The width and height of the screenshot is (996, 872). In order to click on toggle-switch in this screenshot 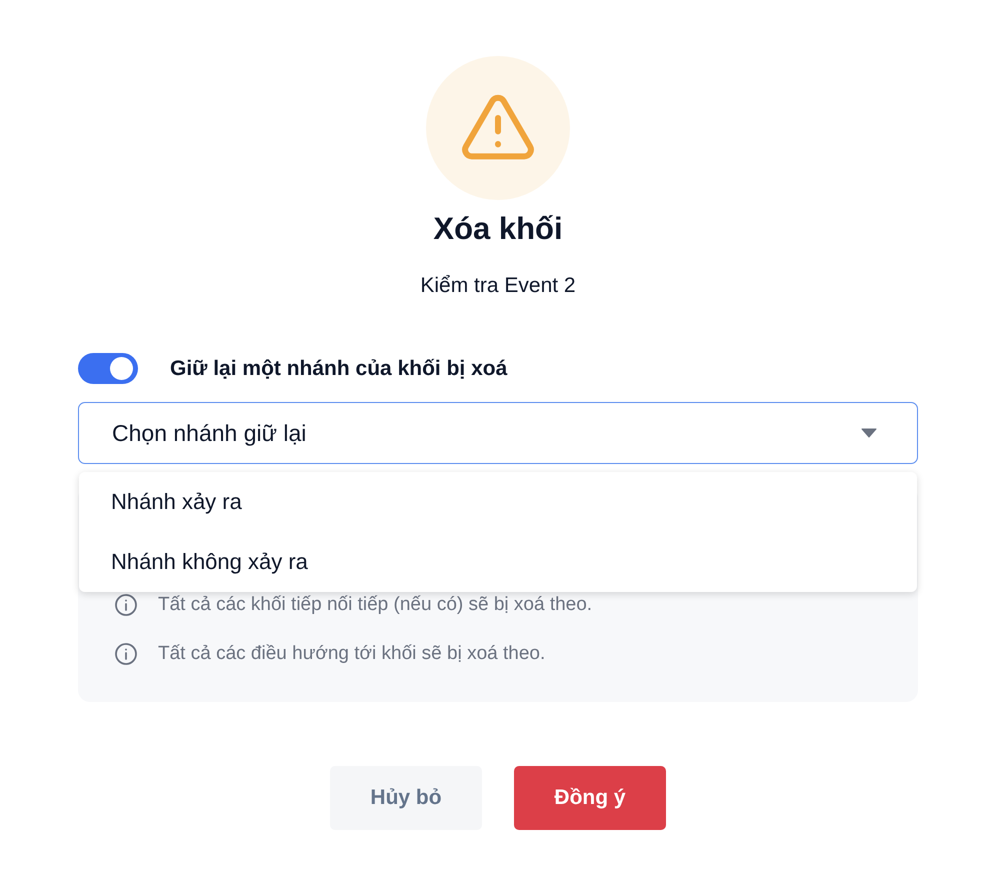, I will do `click(108, 368)`.